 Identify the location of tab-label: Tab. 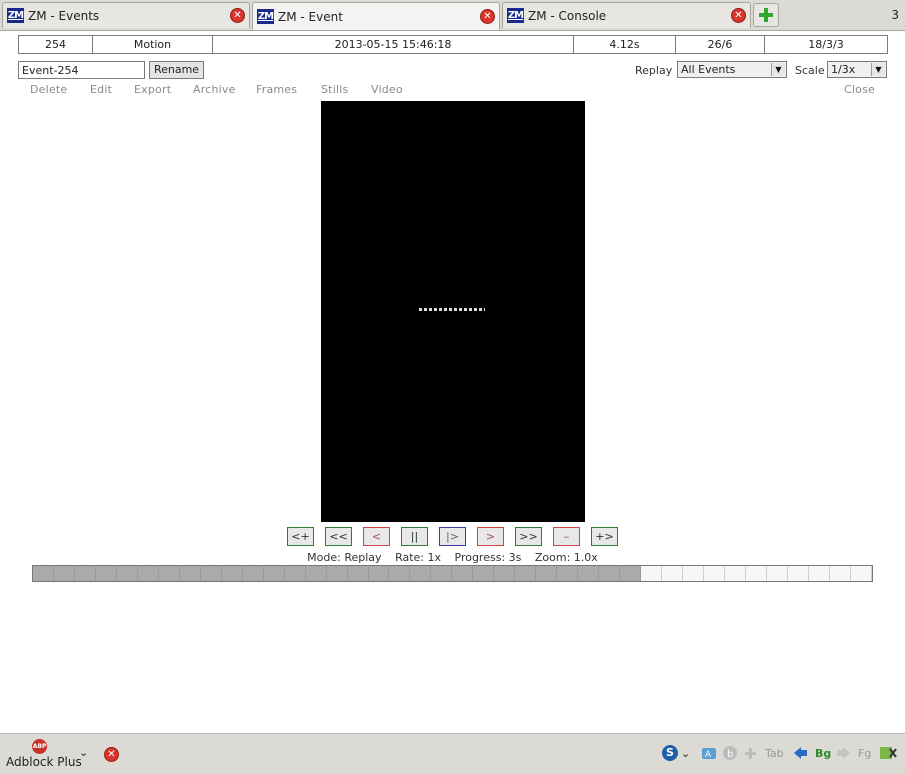
(774, 754).